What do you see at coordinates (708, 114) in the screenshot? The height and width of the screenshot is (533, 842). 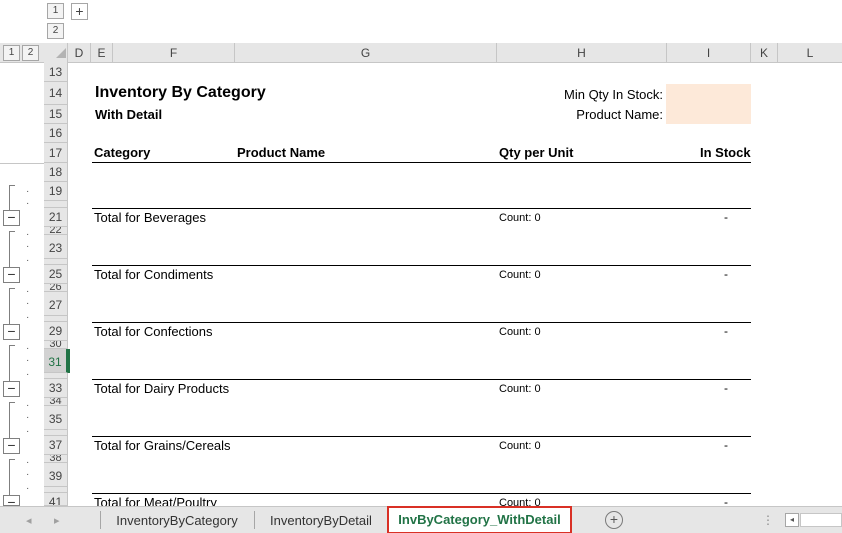 I see `product-name-input-cell` at bounding box center [708, 114].